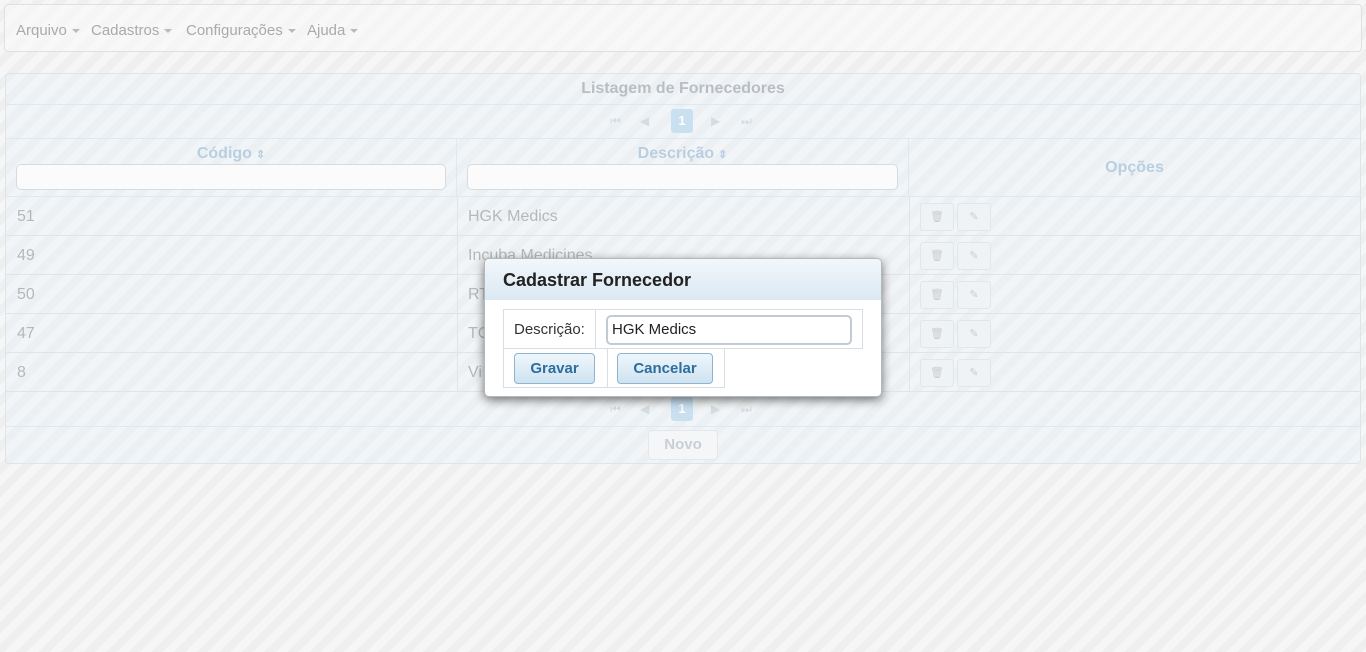 Image resolution: width=1366 pixels, height=652 pixels. Describe the element at coordinates (26, 294) in the screenshot. I see `cell-codigo: 50` at that location.